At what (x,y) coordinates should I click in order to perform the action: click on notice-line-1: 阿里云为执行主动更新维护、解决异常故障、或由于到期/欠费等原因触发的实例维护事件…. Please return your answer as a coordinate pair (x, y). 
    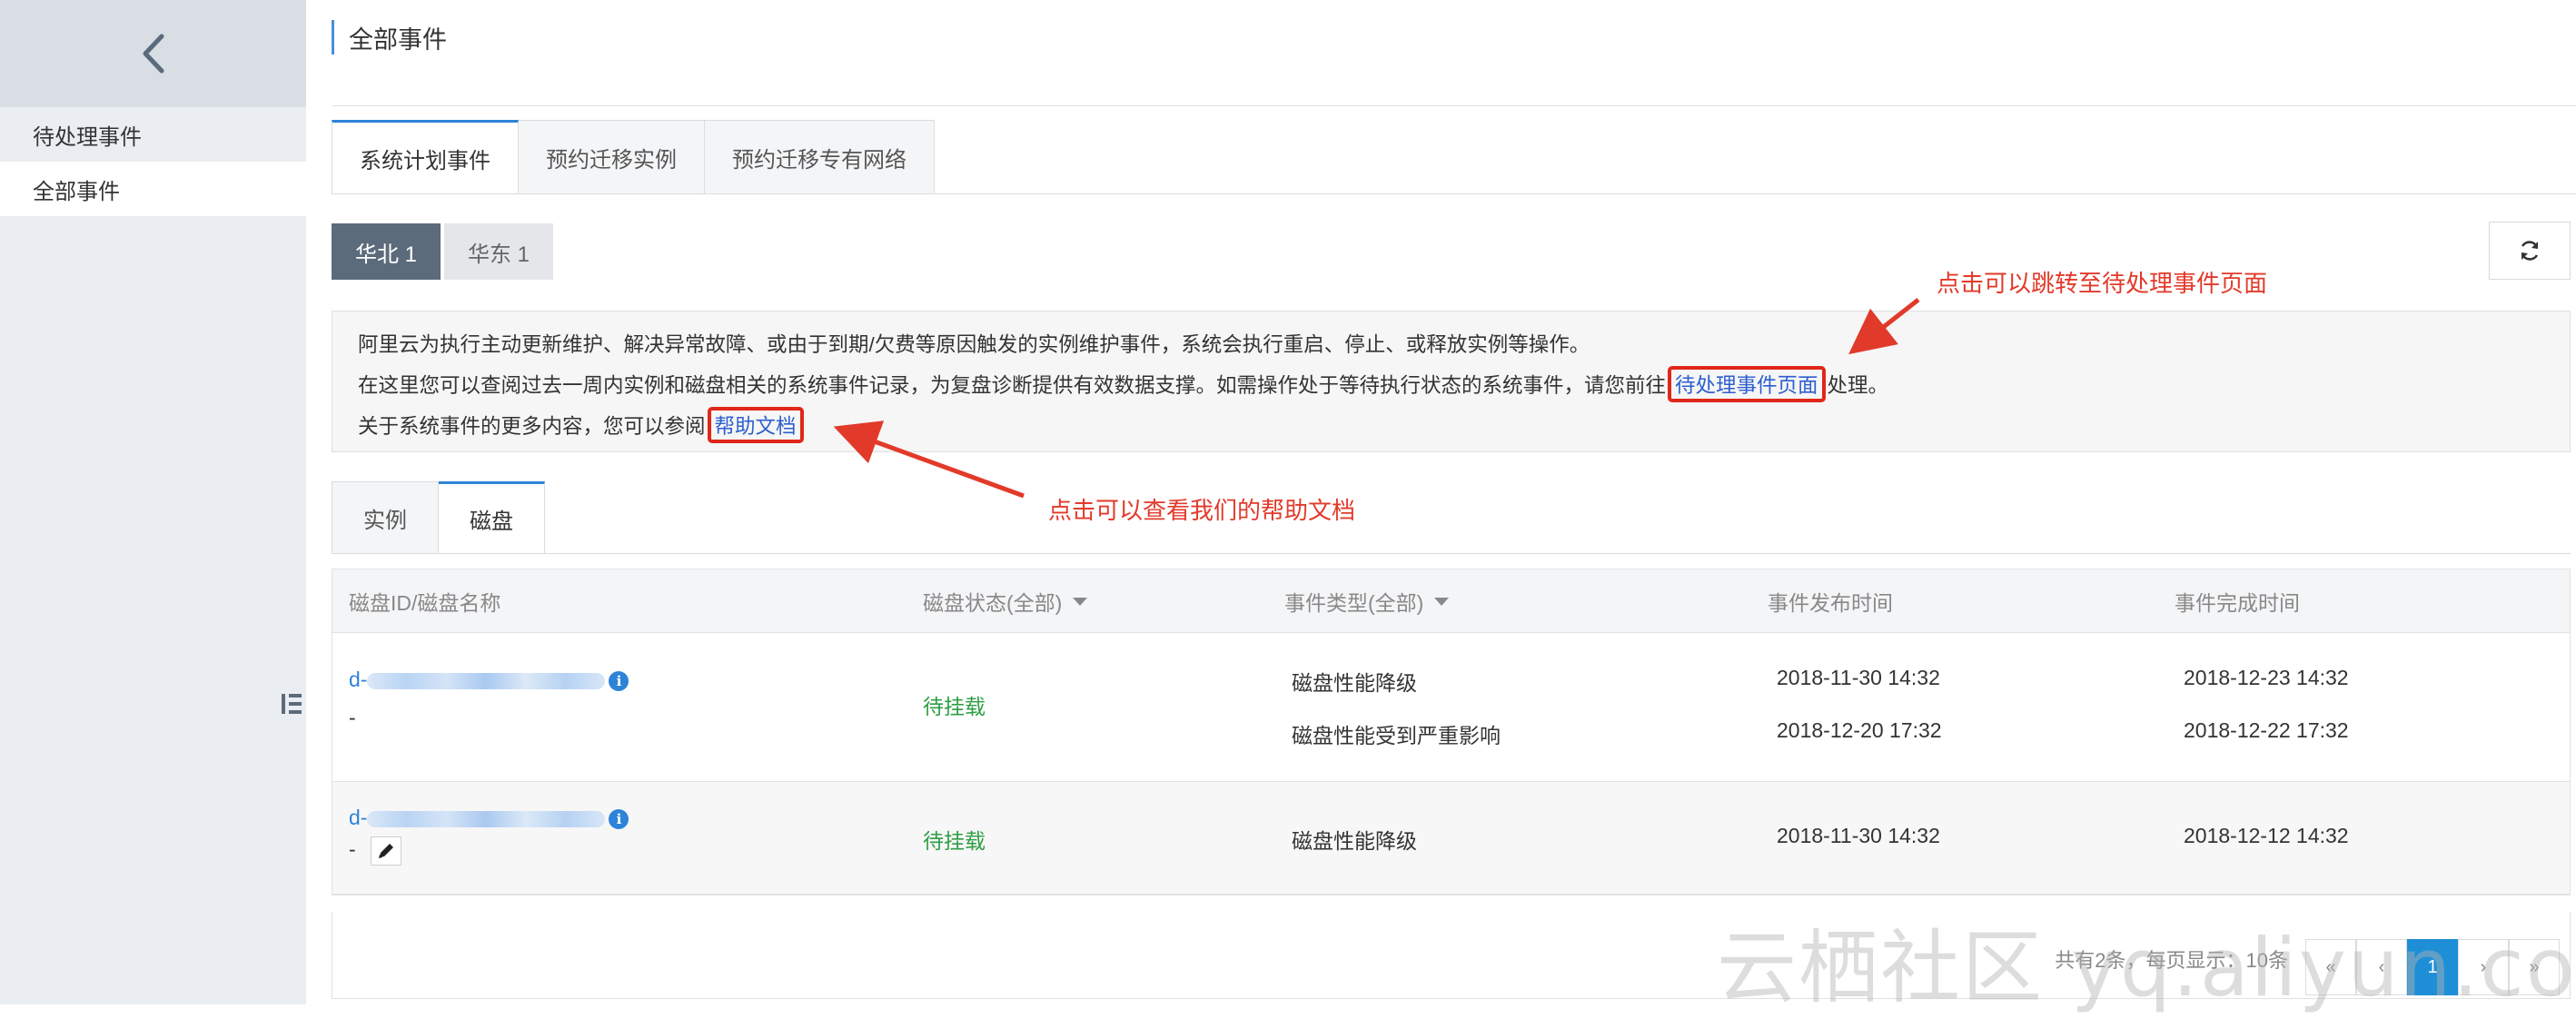
    Looking at the image, I should click on (974, 344).